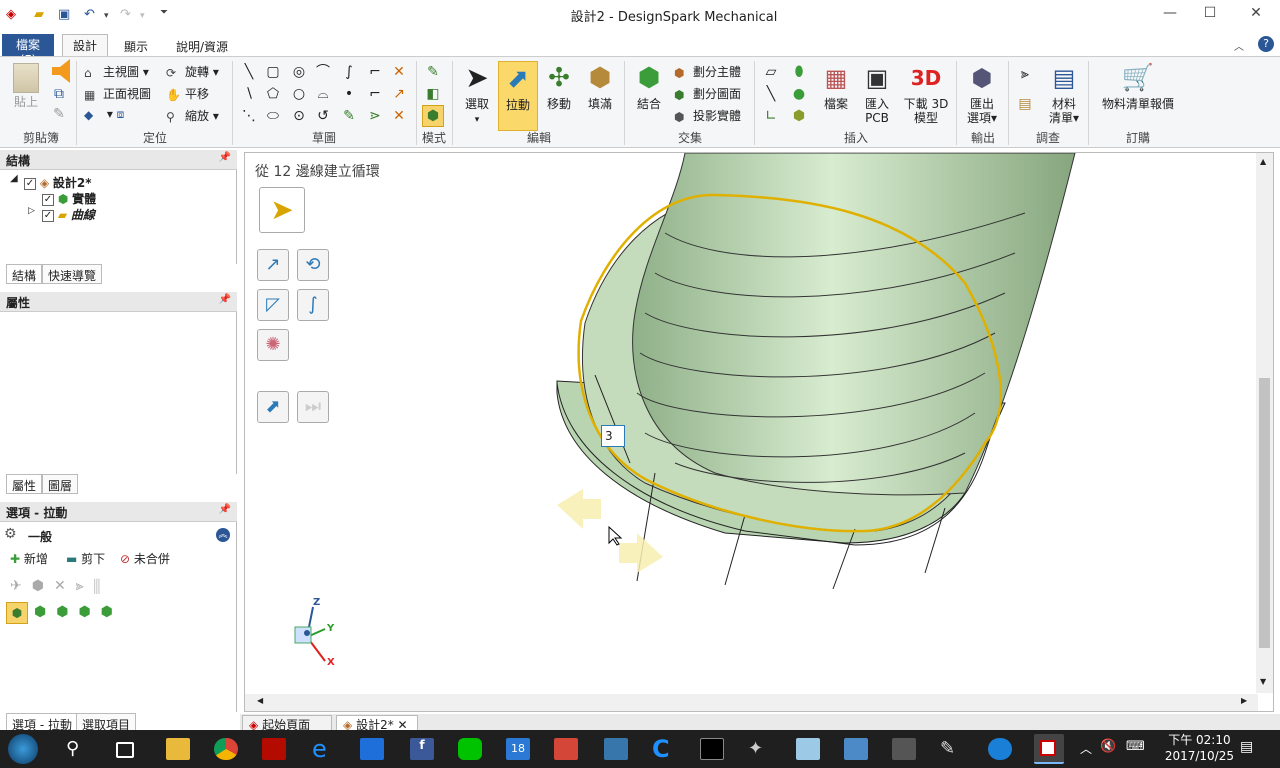  I want to click on no-merge-option: ⊘ 未合併, so click(145, 558).